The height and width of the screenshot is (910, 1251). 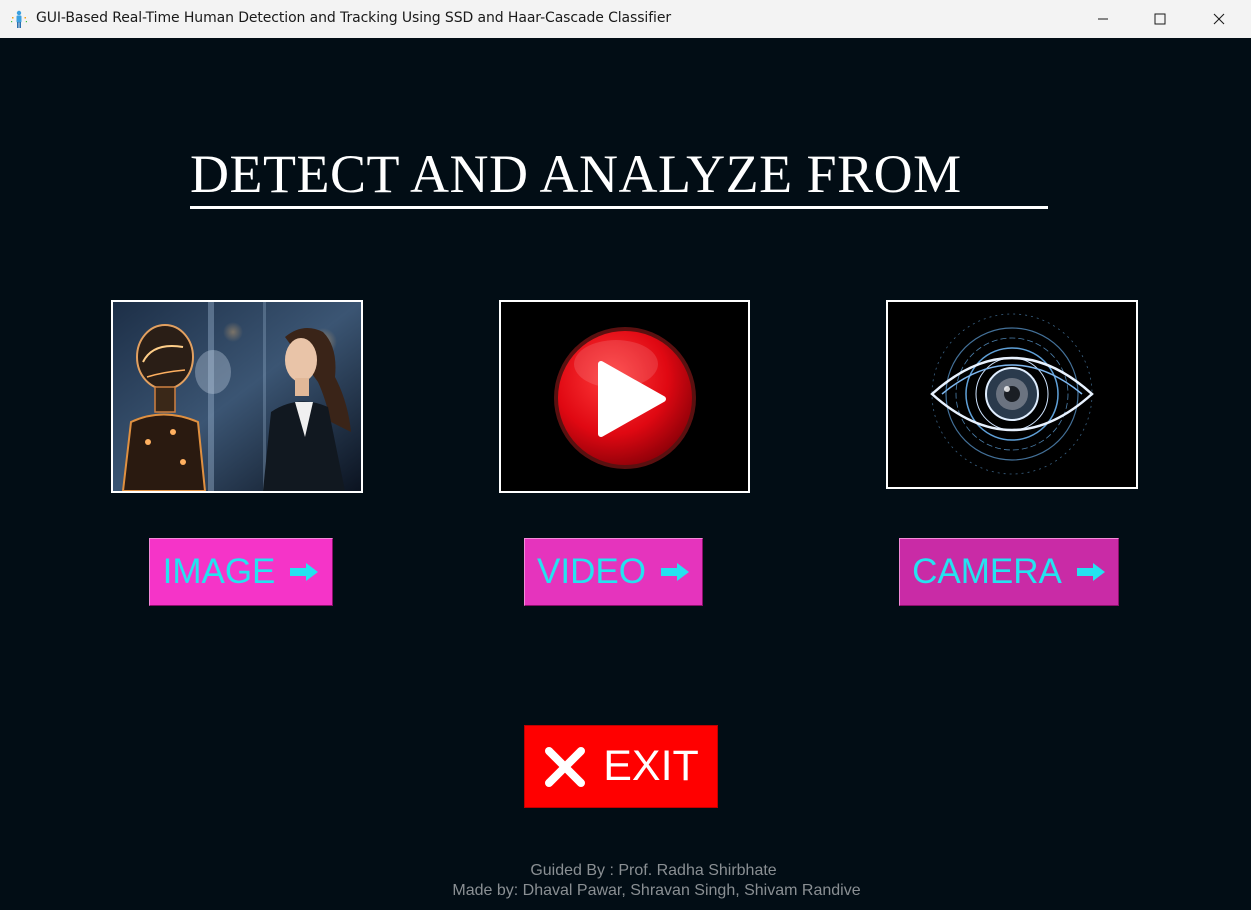 What do you see at coordinates (653, 870) in the screenshot?
I see `guided-by-text: Guided By : Prof. Radha Shirbhate` at bounding box center [653, 870].